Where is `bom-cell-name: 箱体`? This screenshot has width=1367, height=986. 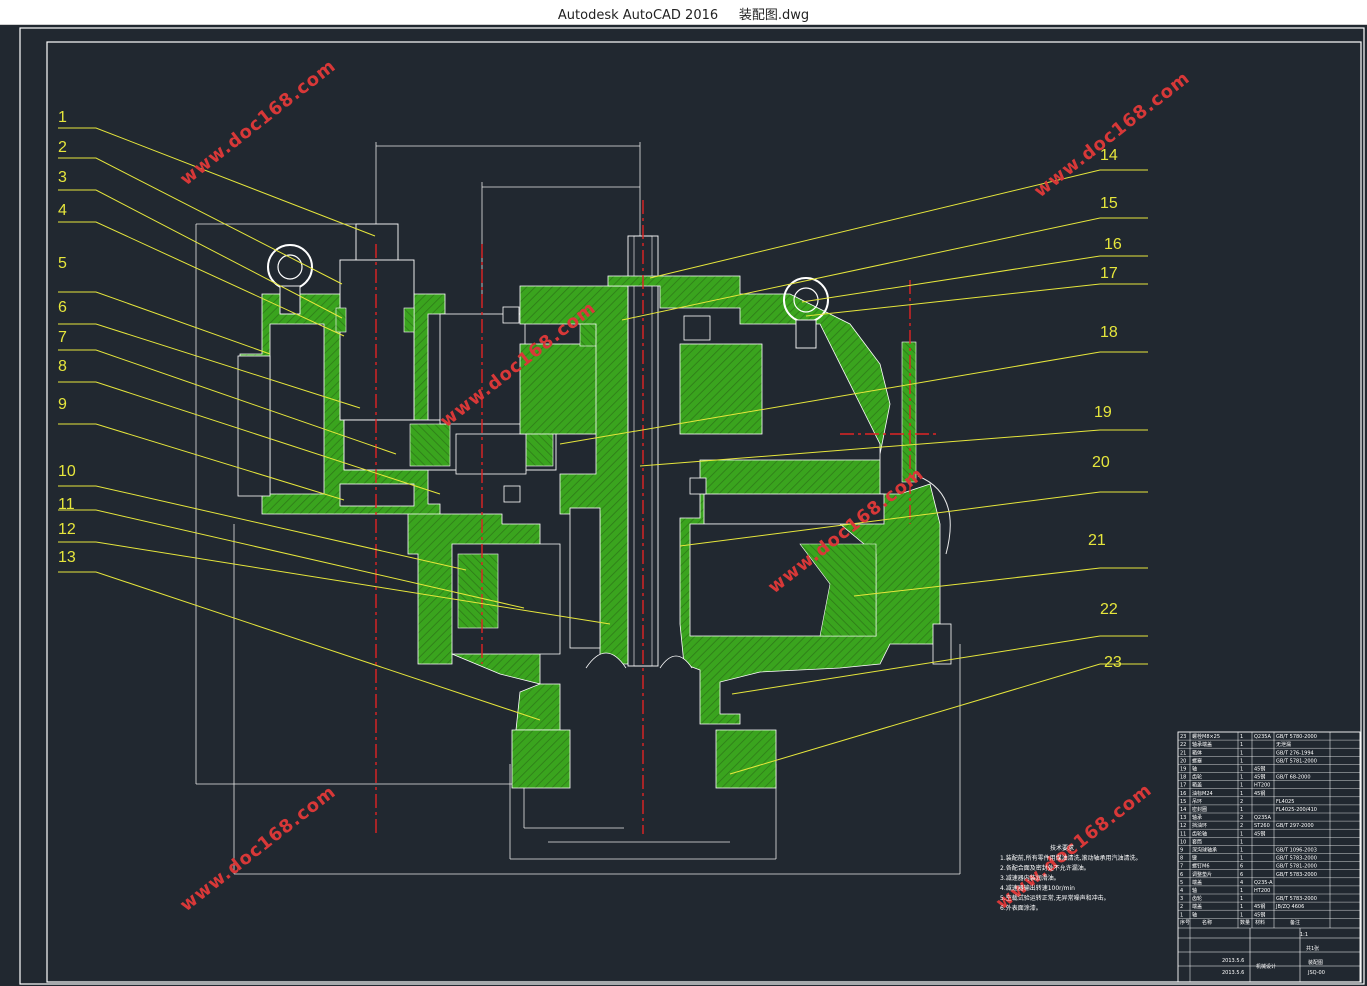
bom-cell-name: 箱体 is located at coordinates (1197, 752).